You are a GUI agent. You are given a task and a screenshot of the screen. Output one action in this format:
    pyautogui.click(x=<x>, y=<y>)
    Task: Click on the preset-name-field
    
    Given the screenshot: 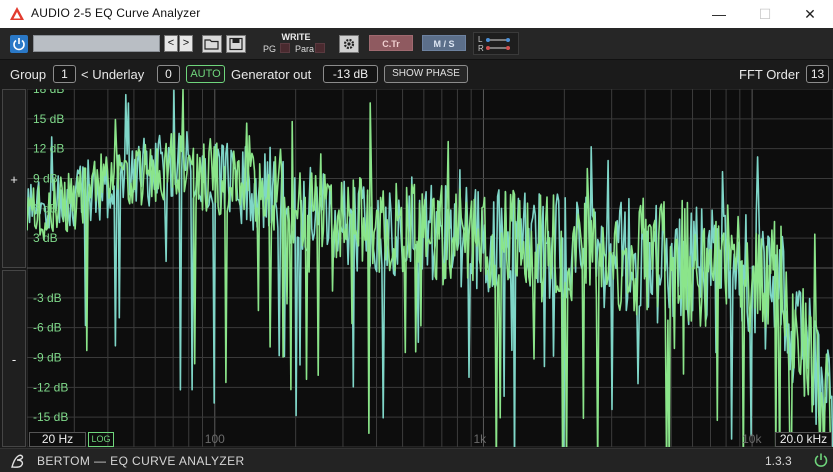 What is the action you would take?
    pyautogui.click(x=96, y=43)
    